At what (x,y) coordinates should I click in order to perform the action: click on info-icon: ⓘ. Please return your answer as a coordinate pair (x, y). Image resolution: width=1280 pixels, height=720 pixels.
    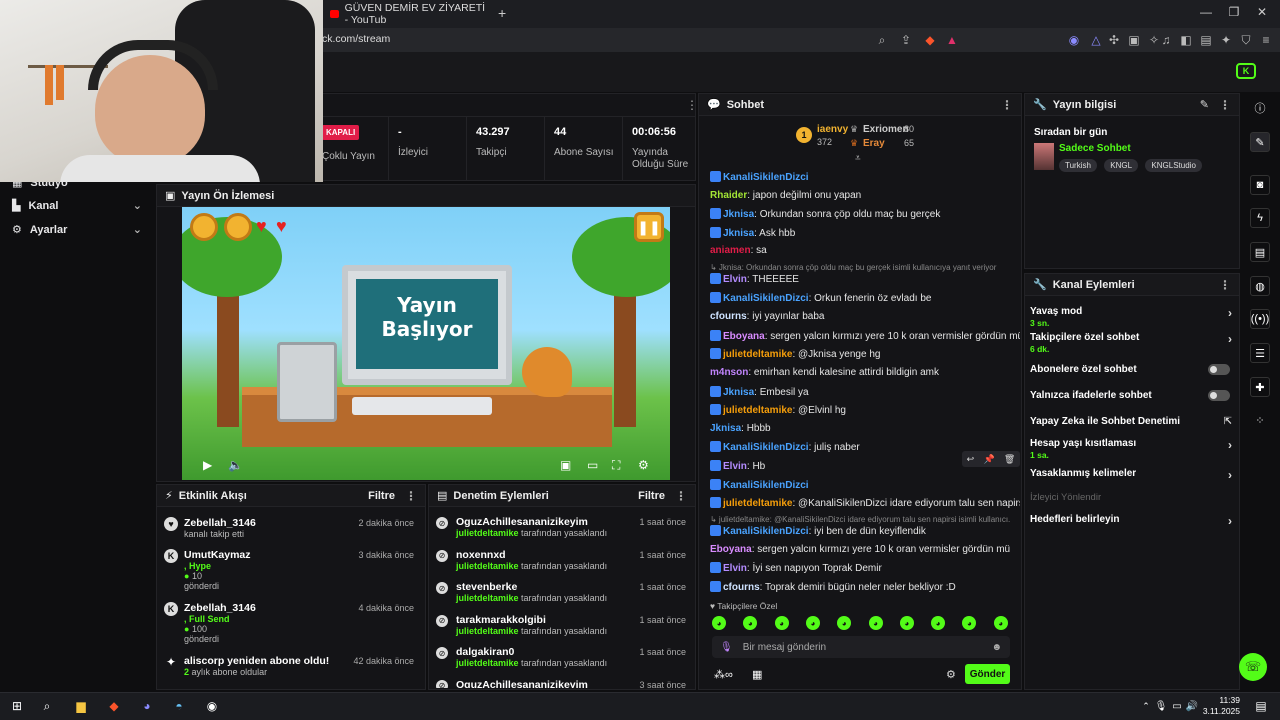
    Looking at the image, I should click on (1260, 108).